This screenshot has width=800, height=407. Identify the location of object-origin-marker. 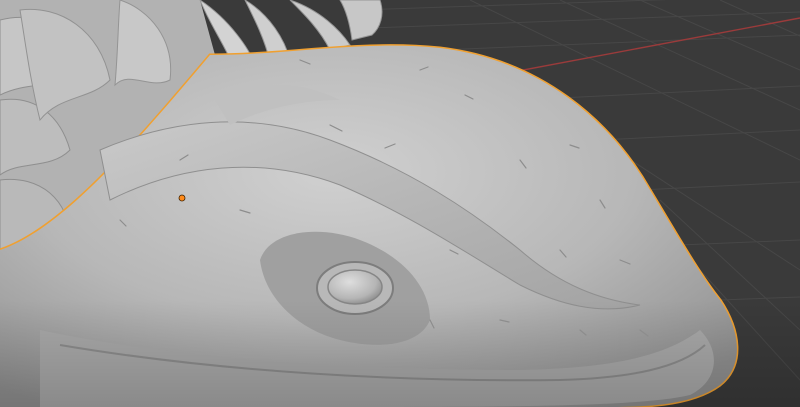
(182, 198).